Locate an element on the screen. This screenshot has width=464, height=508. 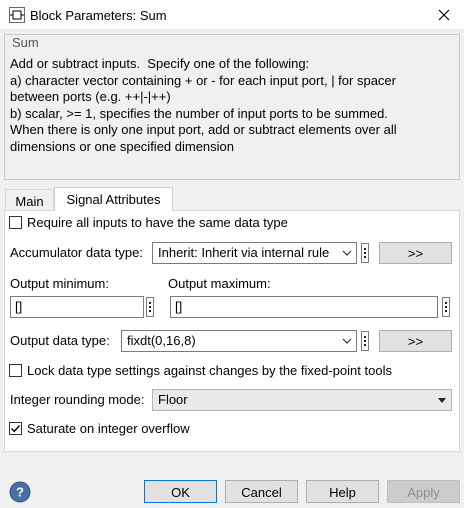
accumulator-type-select: Inherit: Inherit via internal rule is located at coordinates (254, 253).